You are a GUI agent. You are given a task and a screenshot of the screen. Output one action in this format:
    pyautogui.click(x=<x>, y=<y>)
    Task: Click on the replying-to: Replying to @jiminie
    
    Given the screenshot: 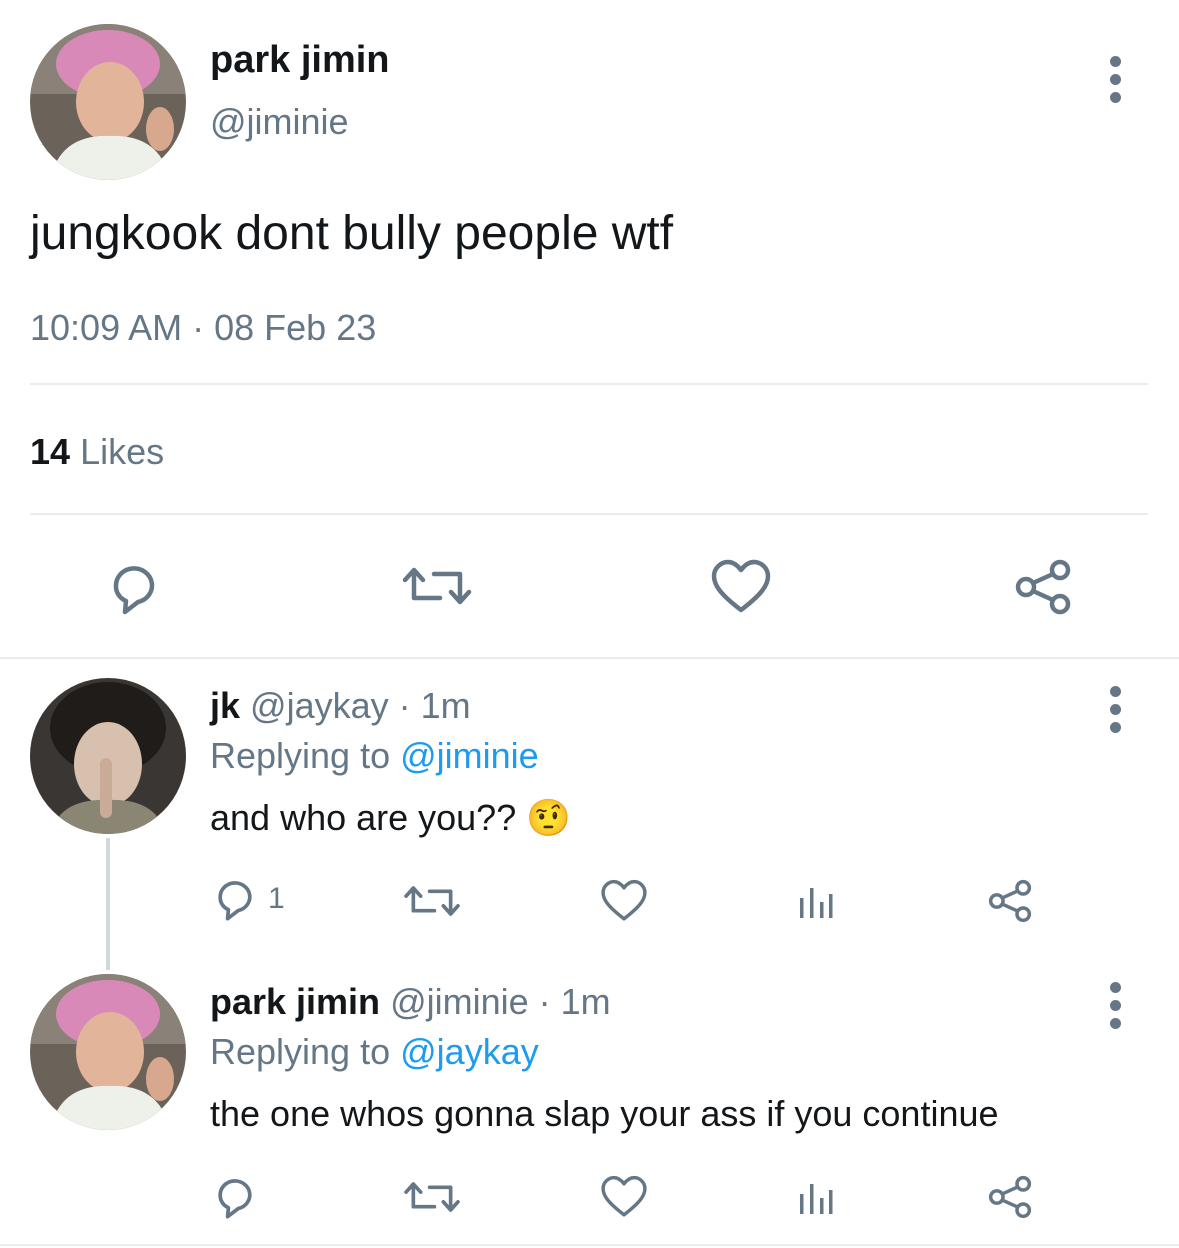 What is the action you would take?
    pyautogui.click(x=374, y=756)
    